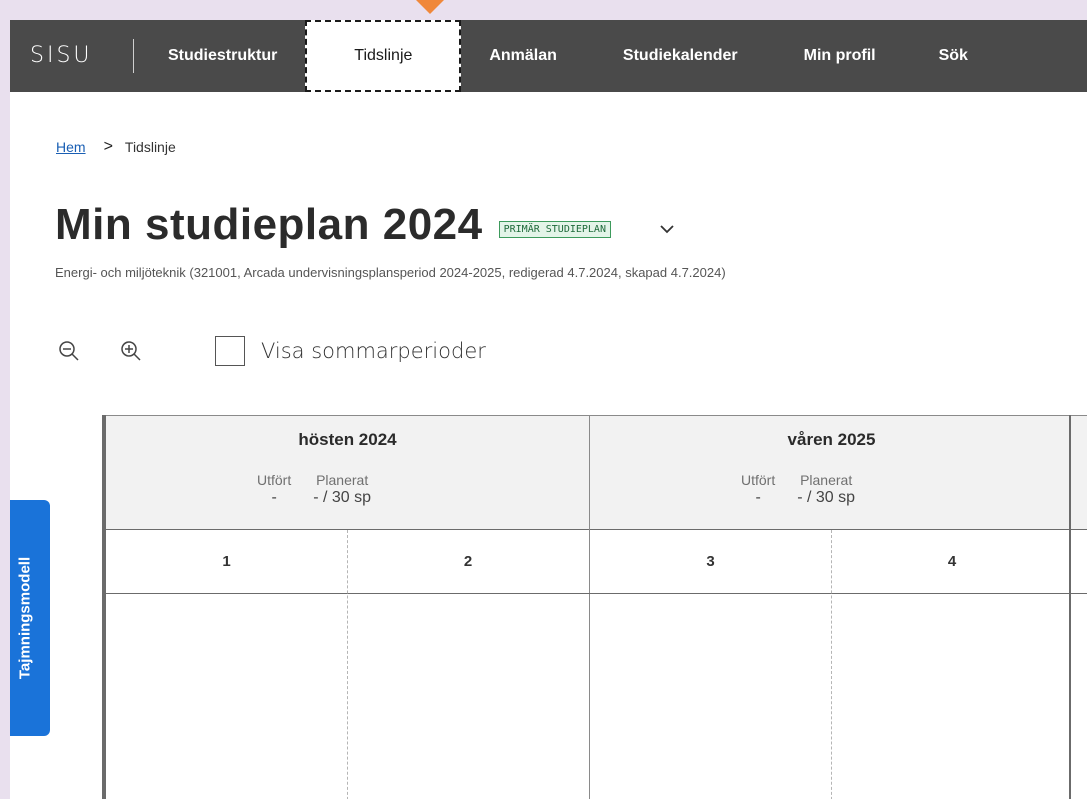 The image size is (1087, 799). Describe the element at coordinates (347, 439) in the screenshot. I see `term-name: hösten 2024` at that location.